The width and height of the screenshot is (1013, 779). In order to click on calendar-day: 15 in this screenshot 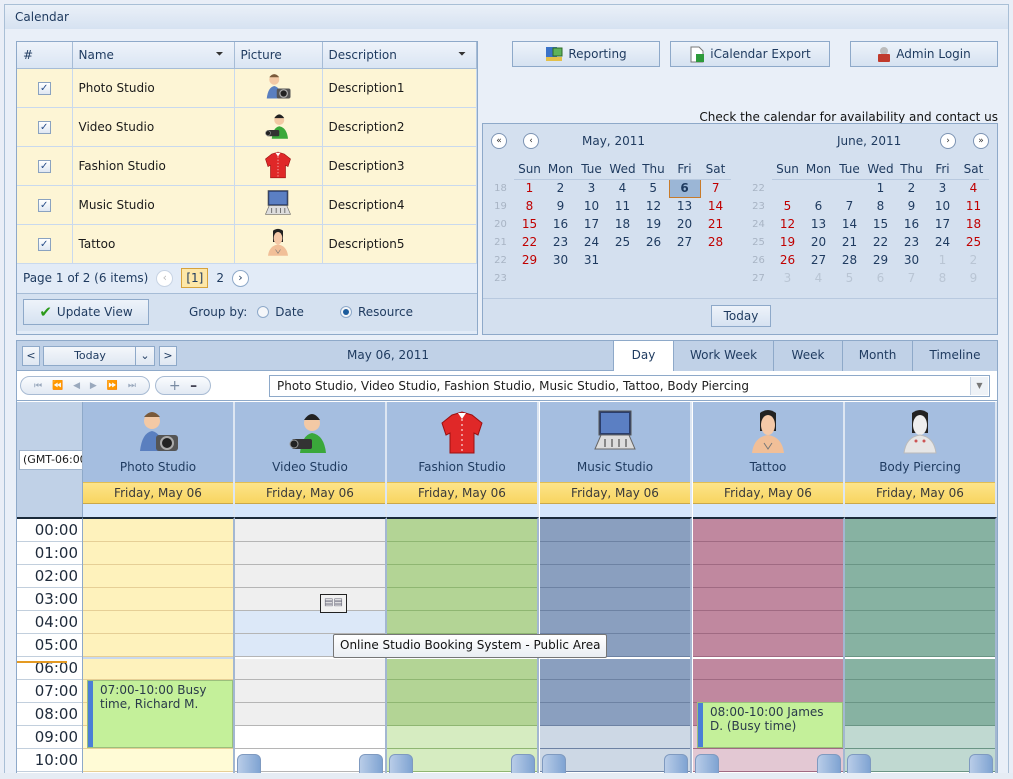, I will do `click(880, 224)`.